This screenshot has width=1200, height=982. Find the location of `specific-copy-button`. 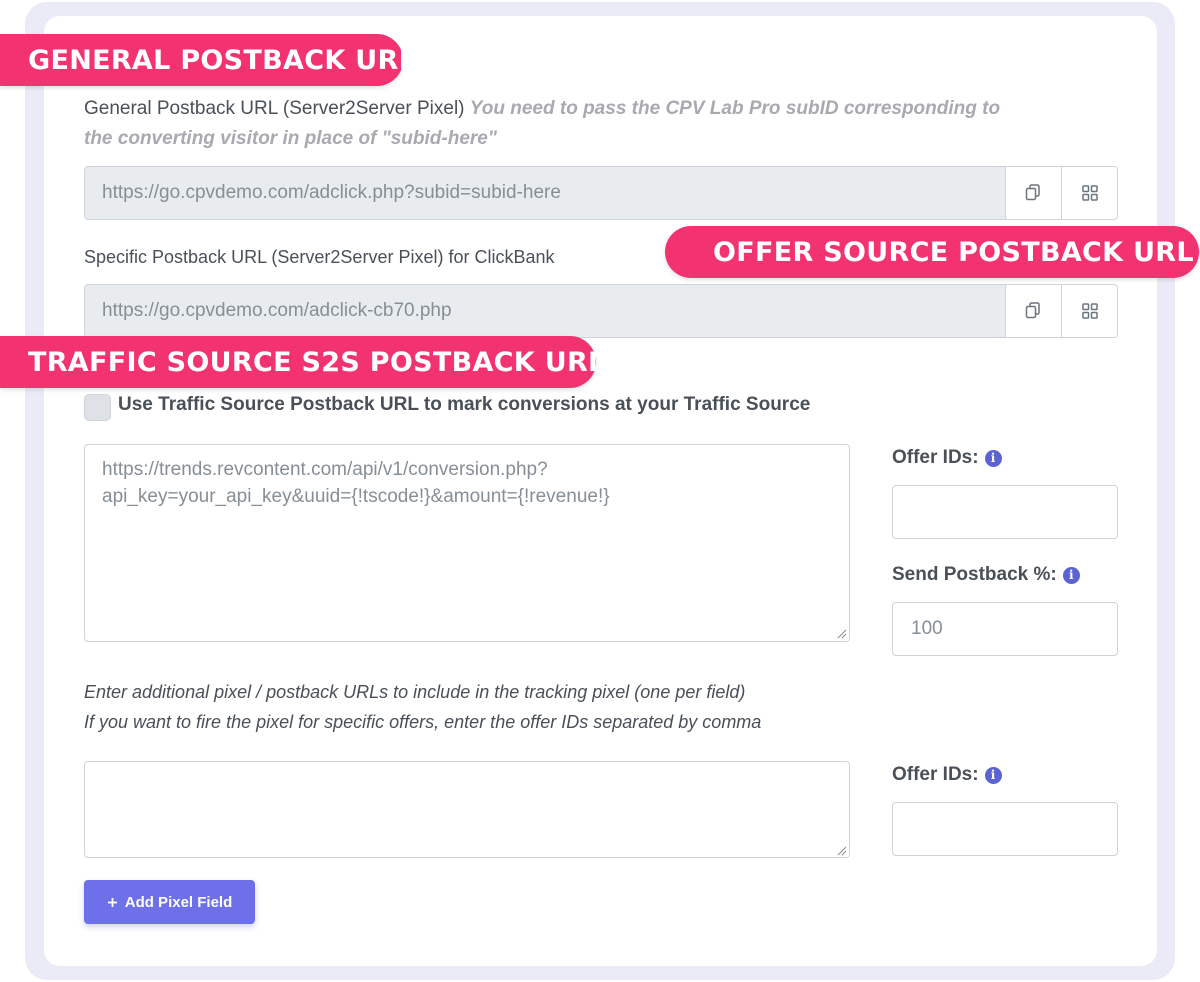

specific-copy-button is located at coordinates (1033, 311).